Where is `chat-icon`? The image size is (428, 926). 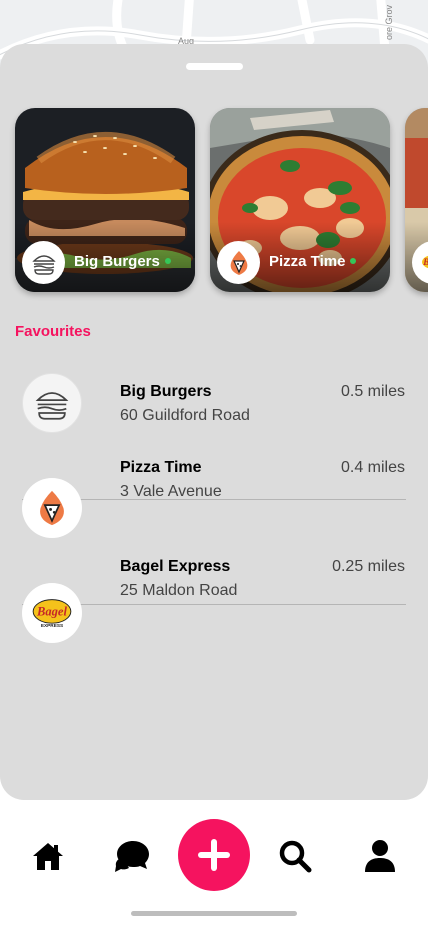 chat-icon is located at coordinates (132, 856).